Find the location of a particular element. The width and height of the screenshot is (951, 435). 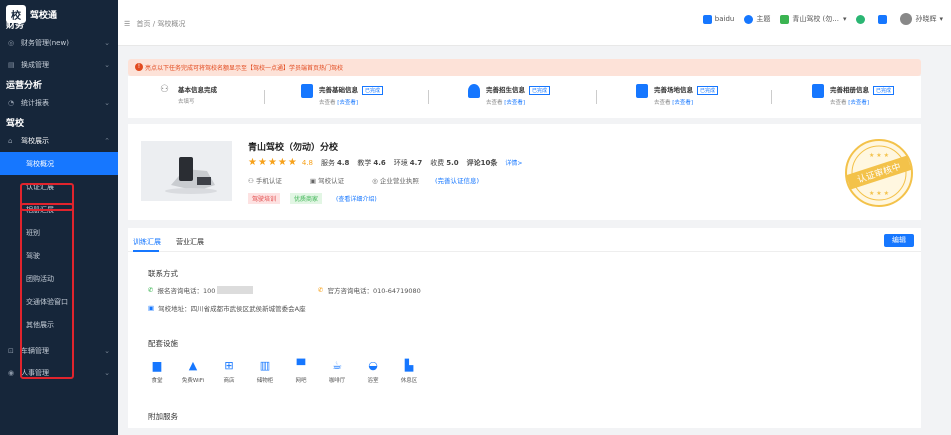

reviews-link: 详情> is located at coordinates (513, 162).